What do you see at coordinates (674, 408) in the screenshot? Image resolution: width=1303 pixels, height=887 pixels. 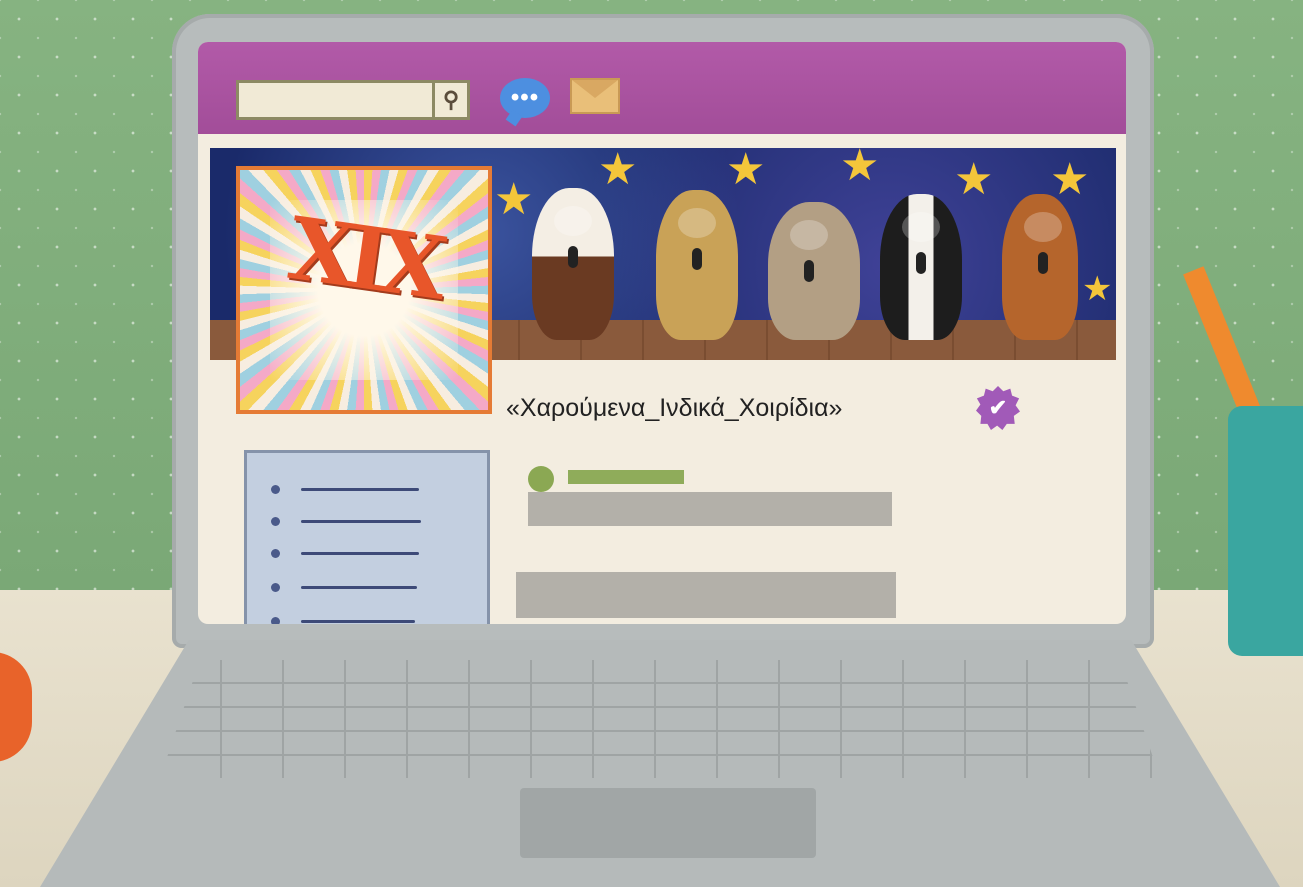 I see `profile-name: «Χαρούμενα_Ινδικά_Χοιρίδια»` at bounding box center [674, 408].